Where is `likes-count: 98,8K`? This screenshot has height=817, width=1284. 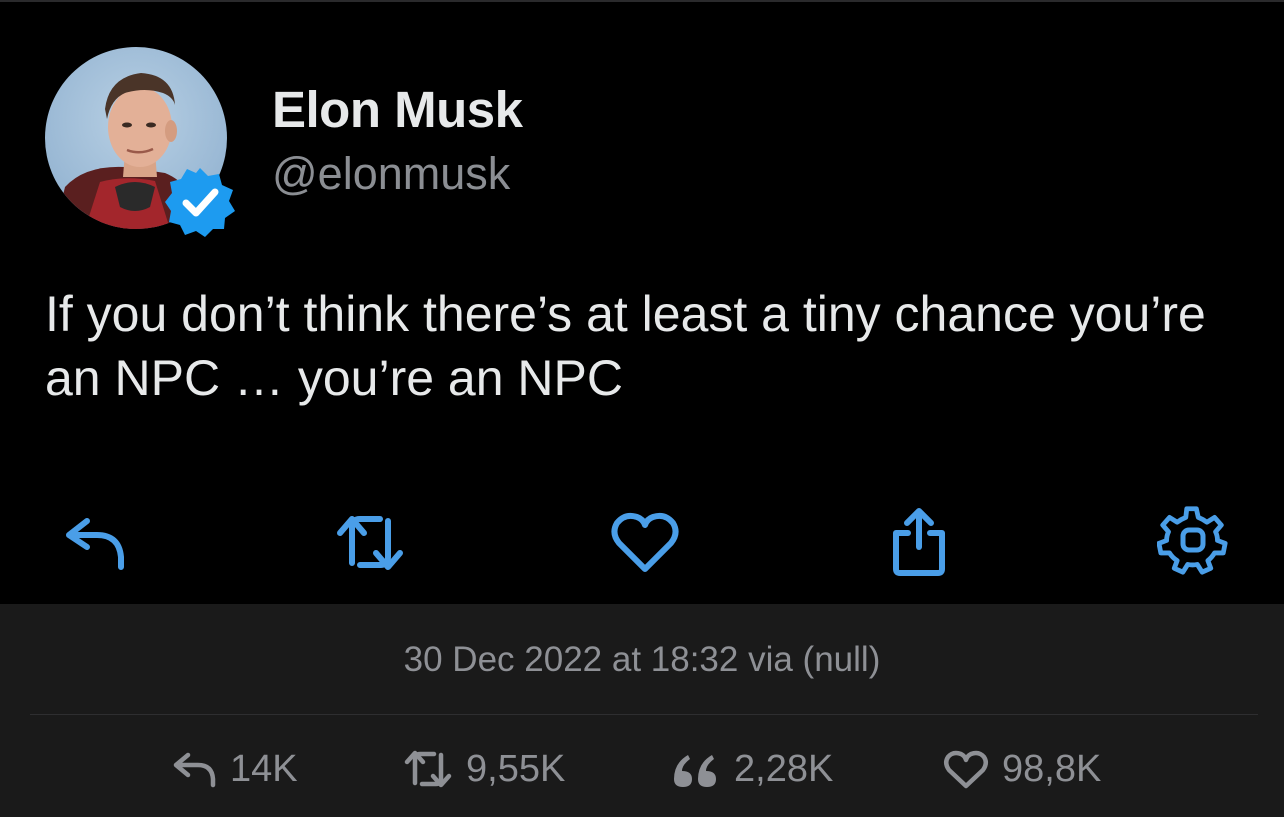
likes-count: 98,8K is located at coordinates (1052, 768).